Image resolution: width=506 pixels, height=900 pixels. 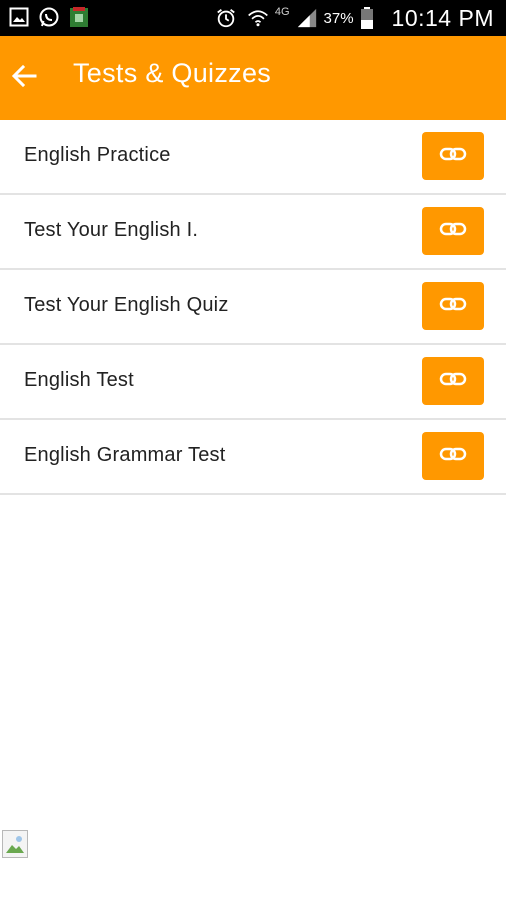 I want to click on gallery-icon, so click(x=19, y=17).